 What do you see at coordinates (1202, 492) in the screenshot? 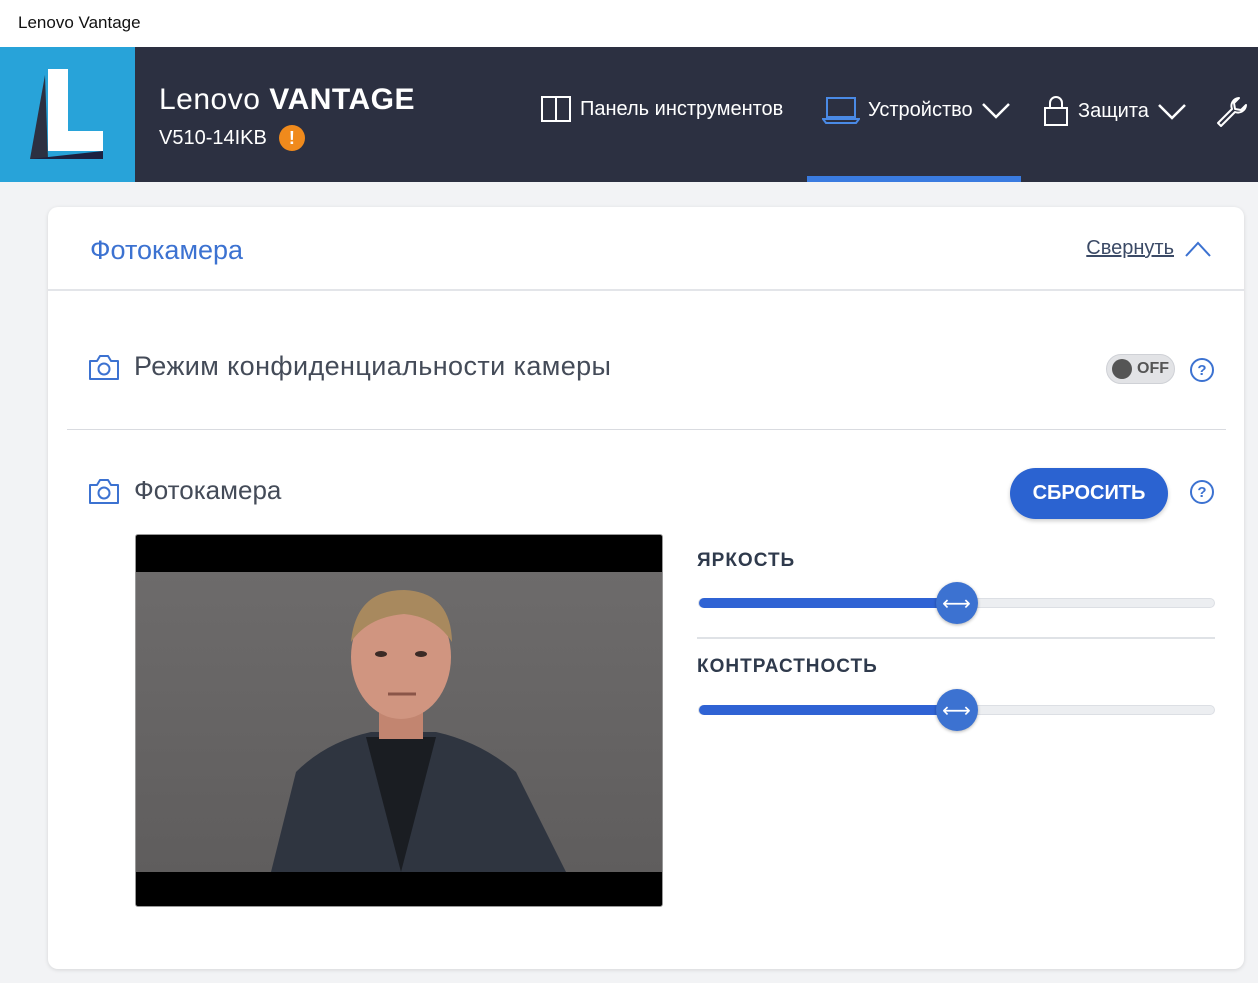
I see `camera-help-icon: ?` at bounding box center [1202, 492].